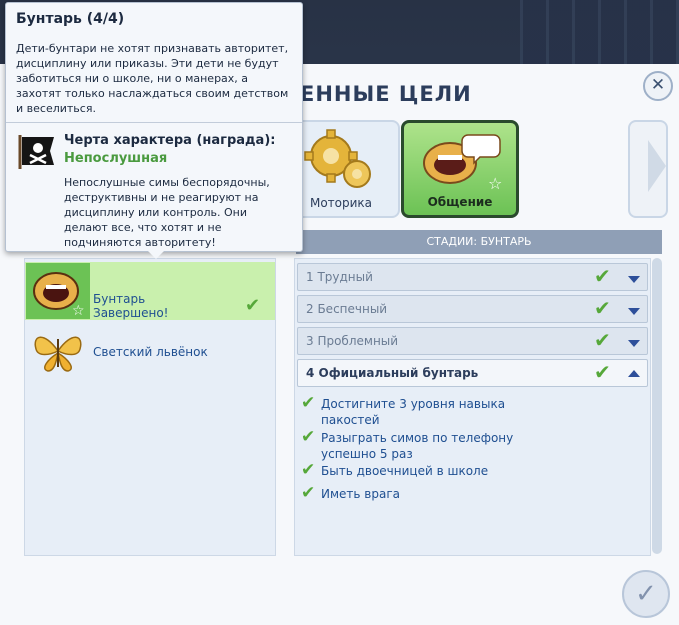 This screenshot has height=625, width=679. Describe the element at coordinates (460, 202) in the screenshot. I see `tile-label: Общение` at that location.